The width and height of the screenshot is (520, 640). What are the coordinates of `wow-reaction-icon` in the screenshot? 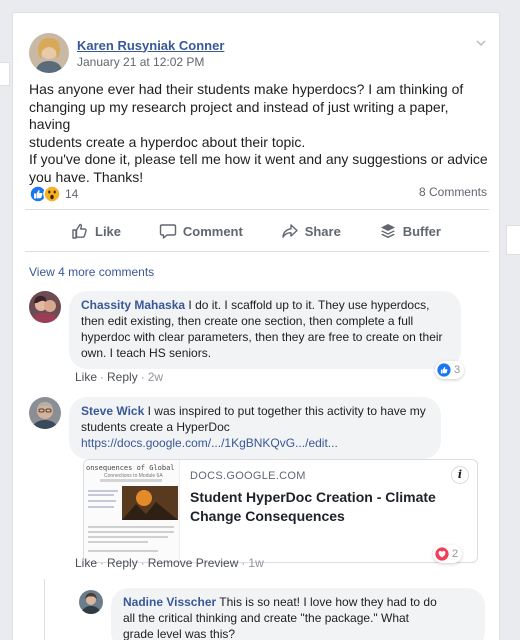 It's located at (52, 194).